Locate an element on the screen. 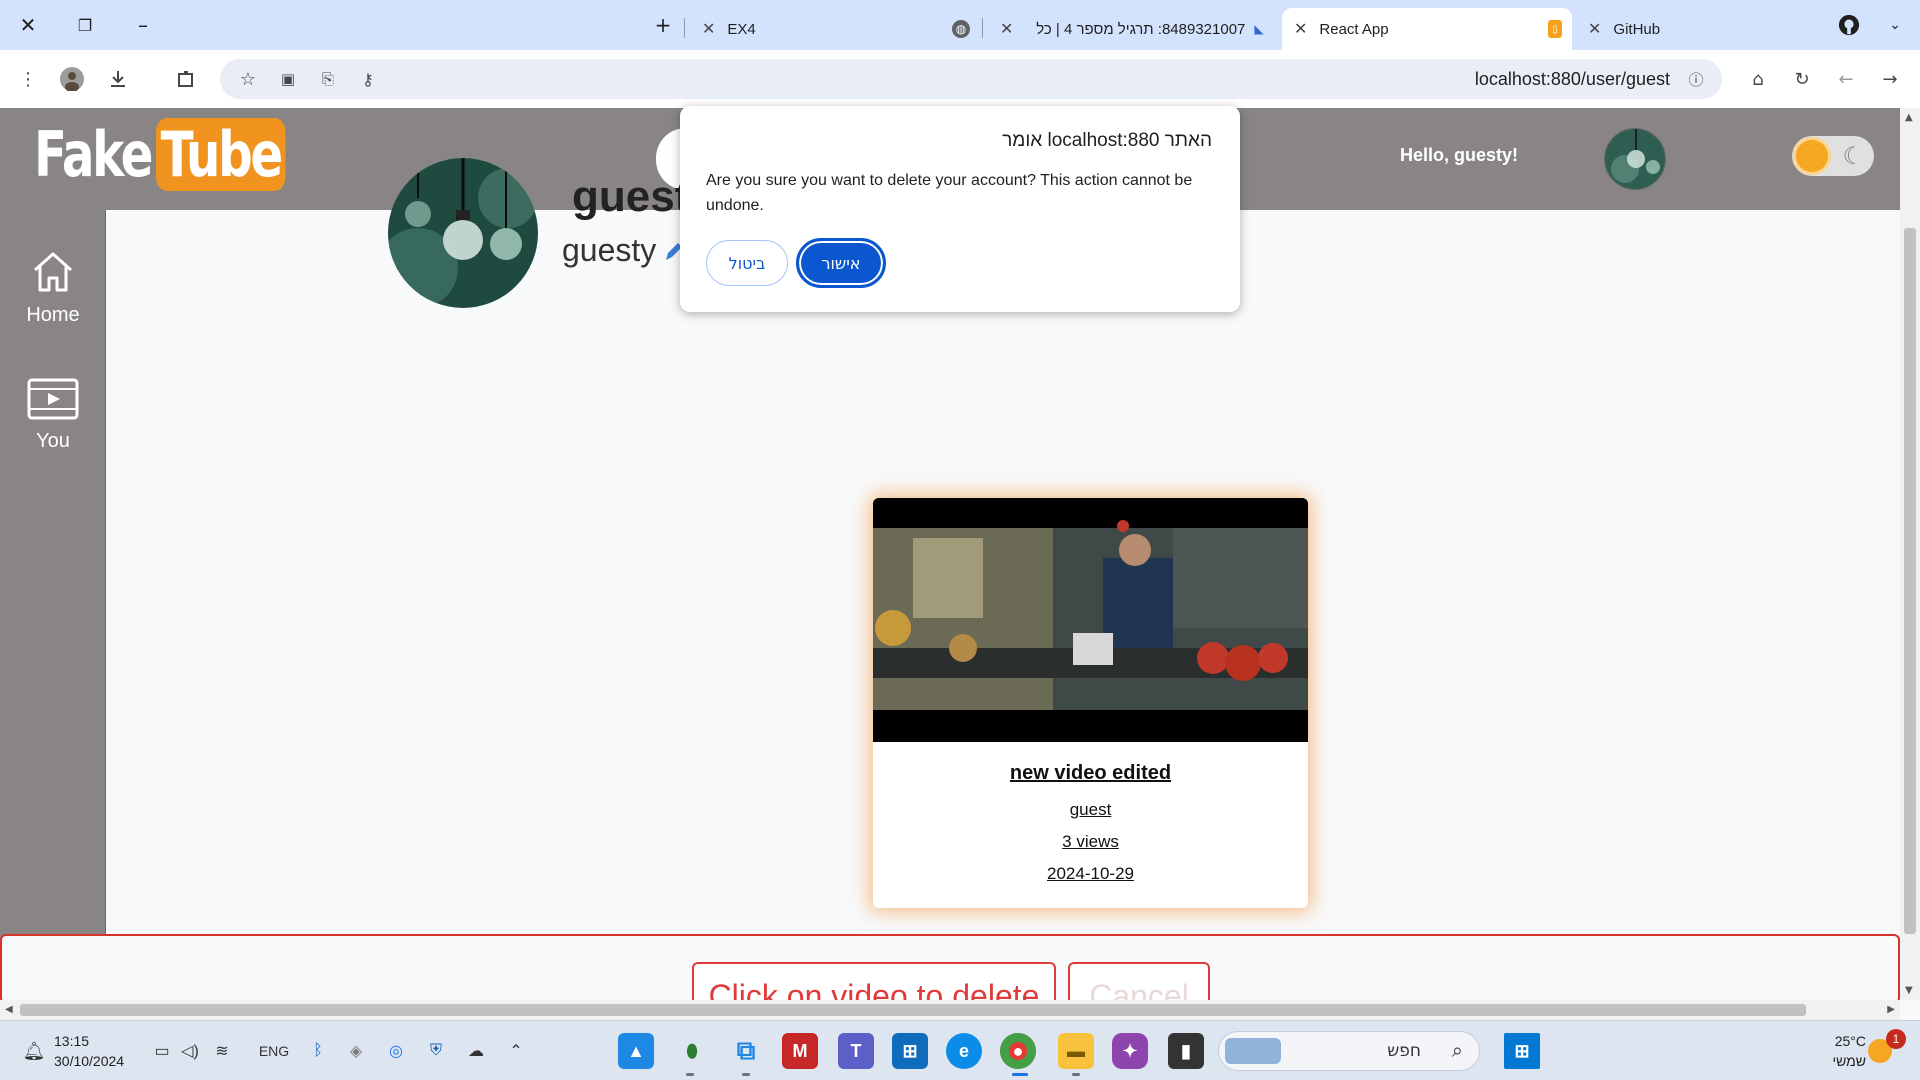 Image resolution: width=1920 pixels, height=1080 pixels. moon-icon: ☾ is located at coordinates (1853, 156).